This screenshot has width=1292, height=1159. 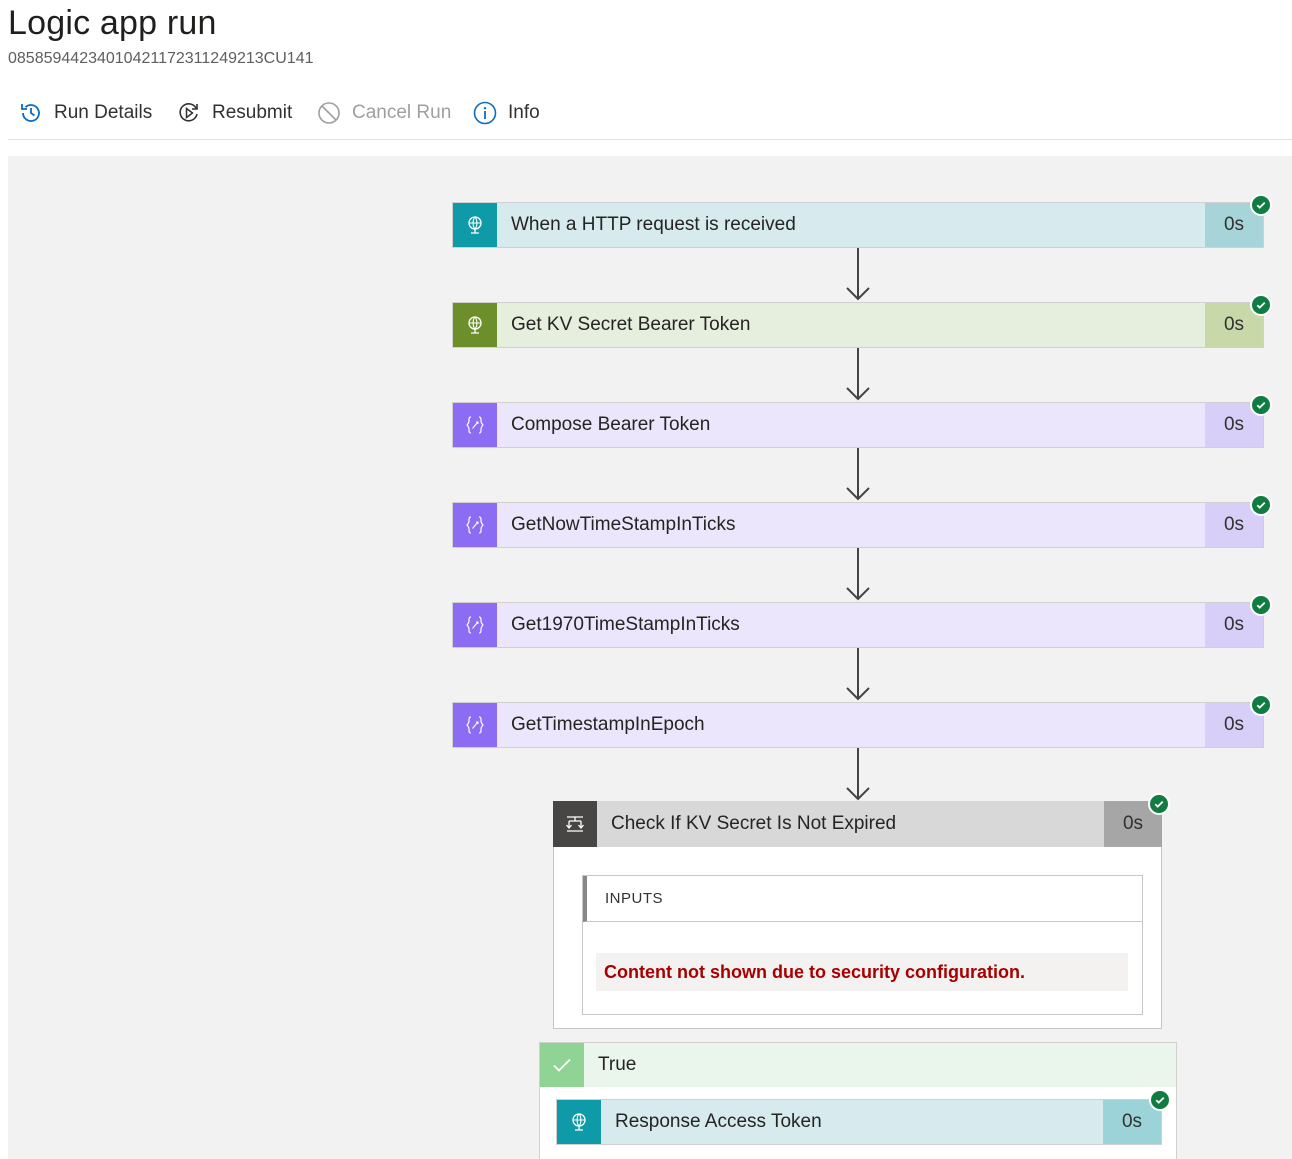 What do you see at coordinates (650, 115) in the screenshot?
I see `toolbar: Run Details Resubmit Cancel Run Info` at bounding box center [650, 115].